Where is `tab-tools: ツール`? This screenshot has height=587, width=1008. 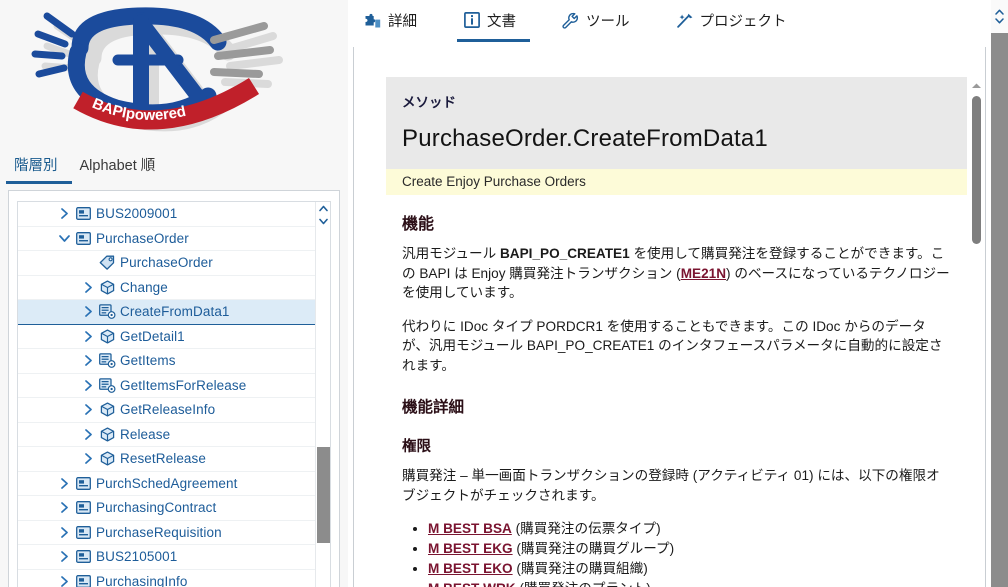
tab-tools: ツール is located at coordinates (600, 24).